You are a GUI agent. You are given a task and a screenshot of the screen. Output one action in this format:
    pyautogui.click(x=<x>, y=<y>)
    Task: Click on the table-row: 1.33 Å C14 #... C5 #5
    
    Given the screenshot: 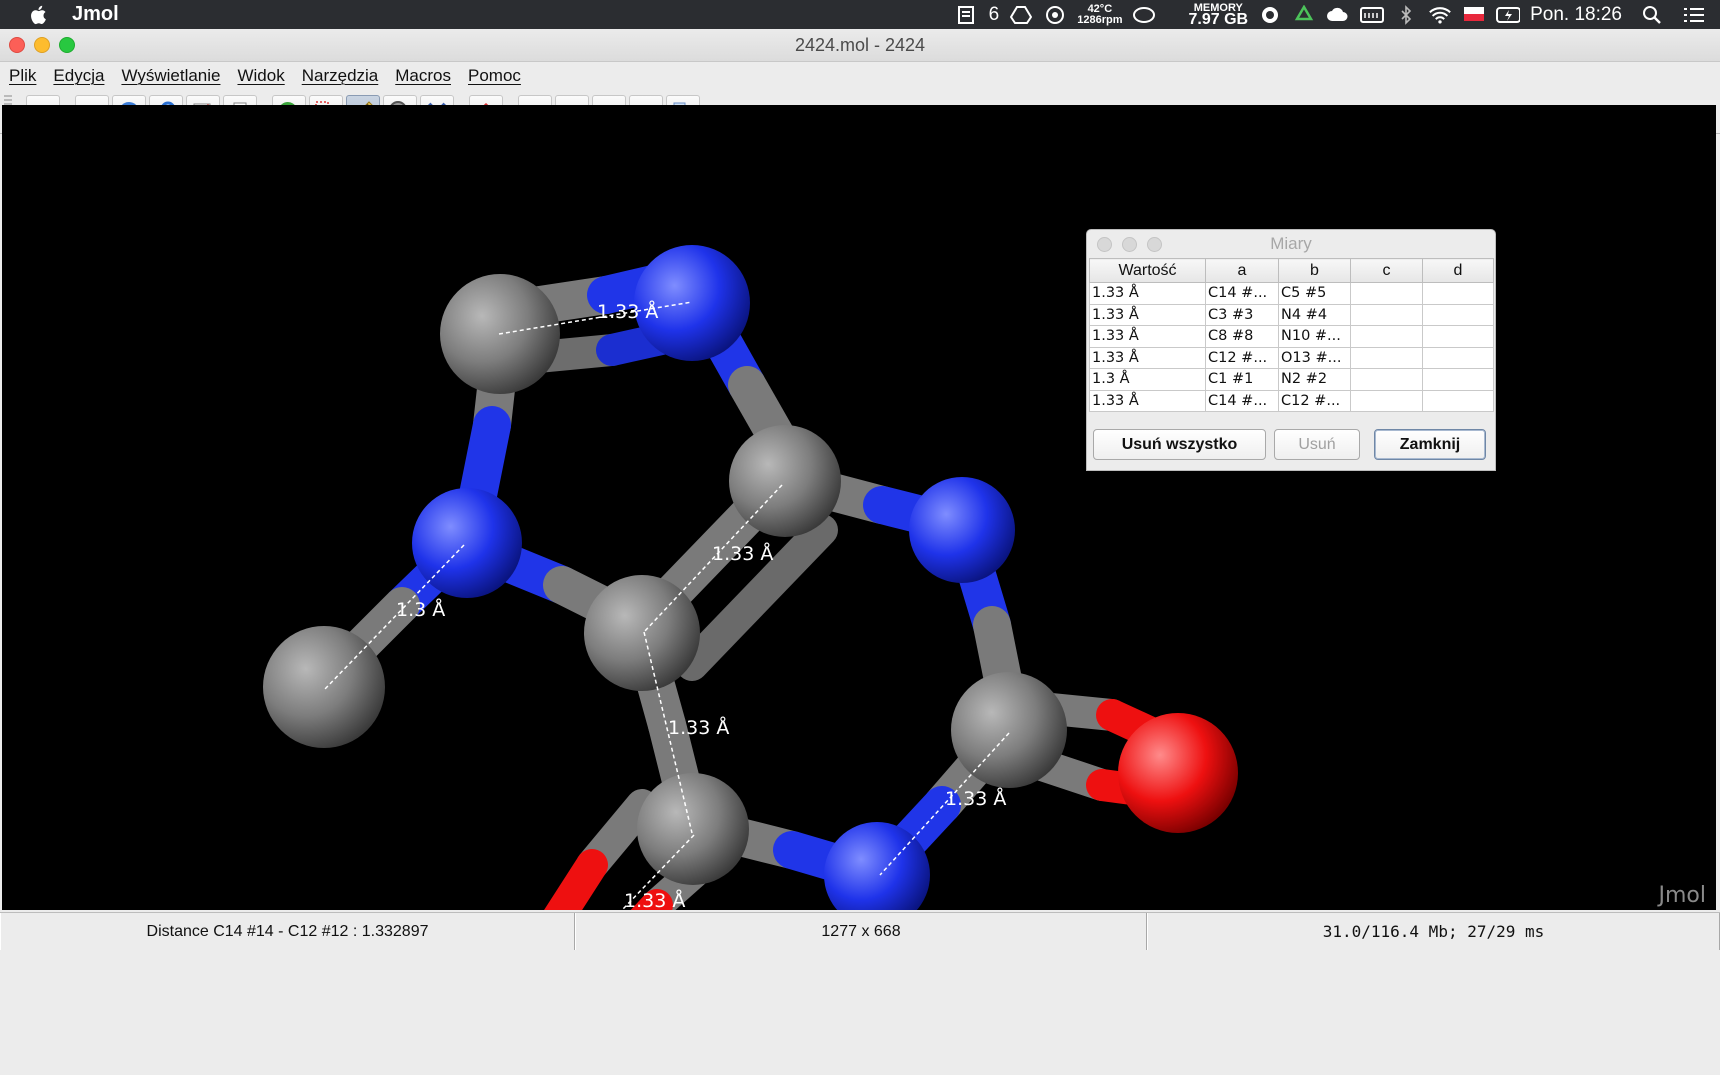 What is the action you would take?
    pyautogui.click(x=1291, y=293)
    